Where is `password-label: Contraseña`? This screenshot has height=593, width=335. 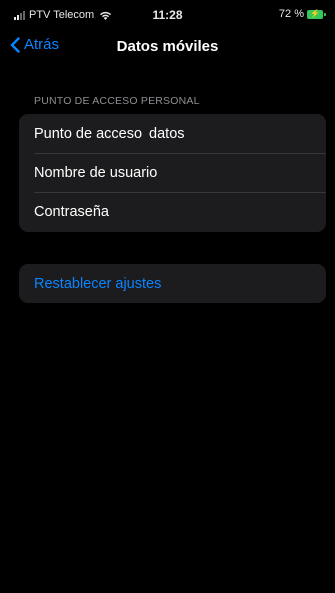 password-label: Contraseña is located at coordinates (71, 211).